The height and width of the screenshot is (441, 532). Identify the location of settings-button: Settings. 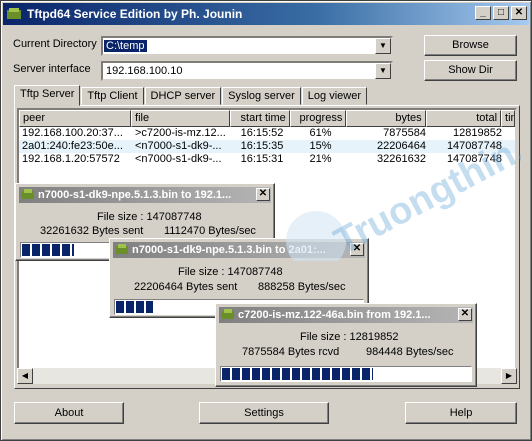
(264, 413).